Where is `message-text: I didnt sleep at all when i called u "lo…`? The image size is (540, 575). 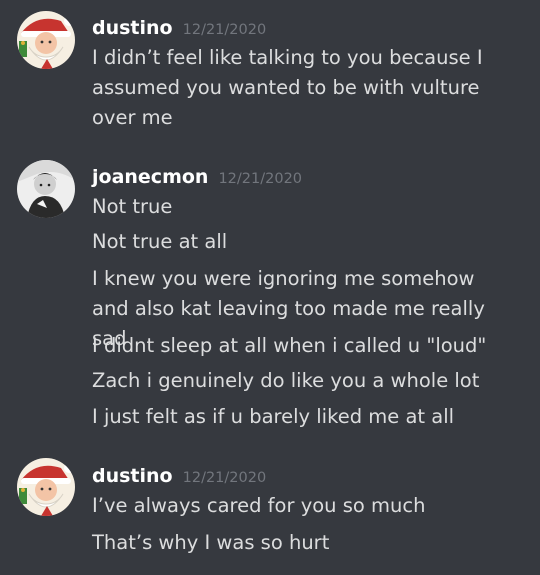 message-text: I didnt sleep at all when i called u "lo… is located at coordinates (289, 345).